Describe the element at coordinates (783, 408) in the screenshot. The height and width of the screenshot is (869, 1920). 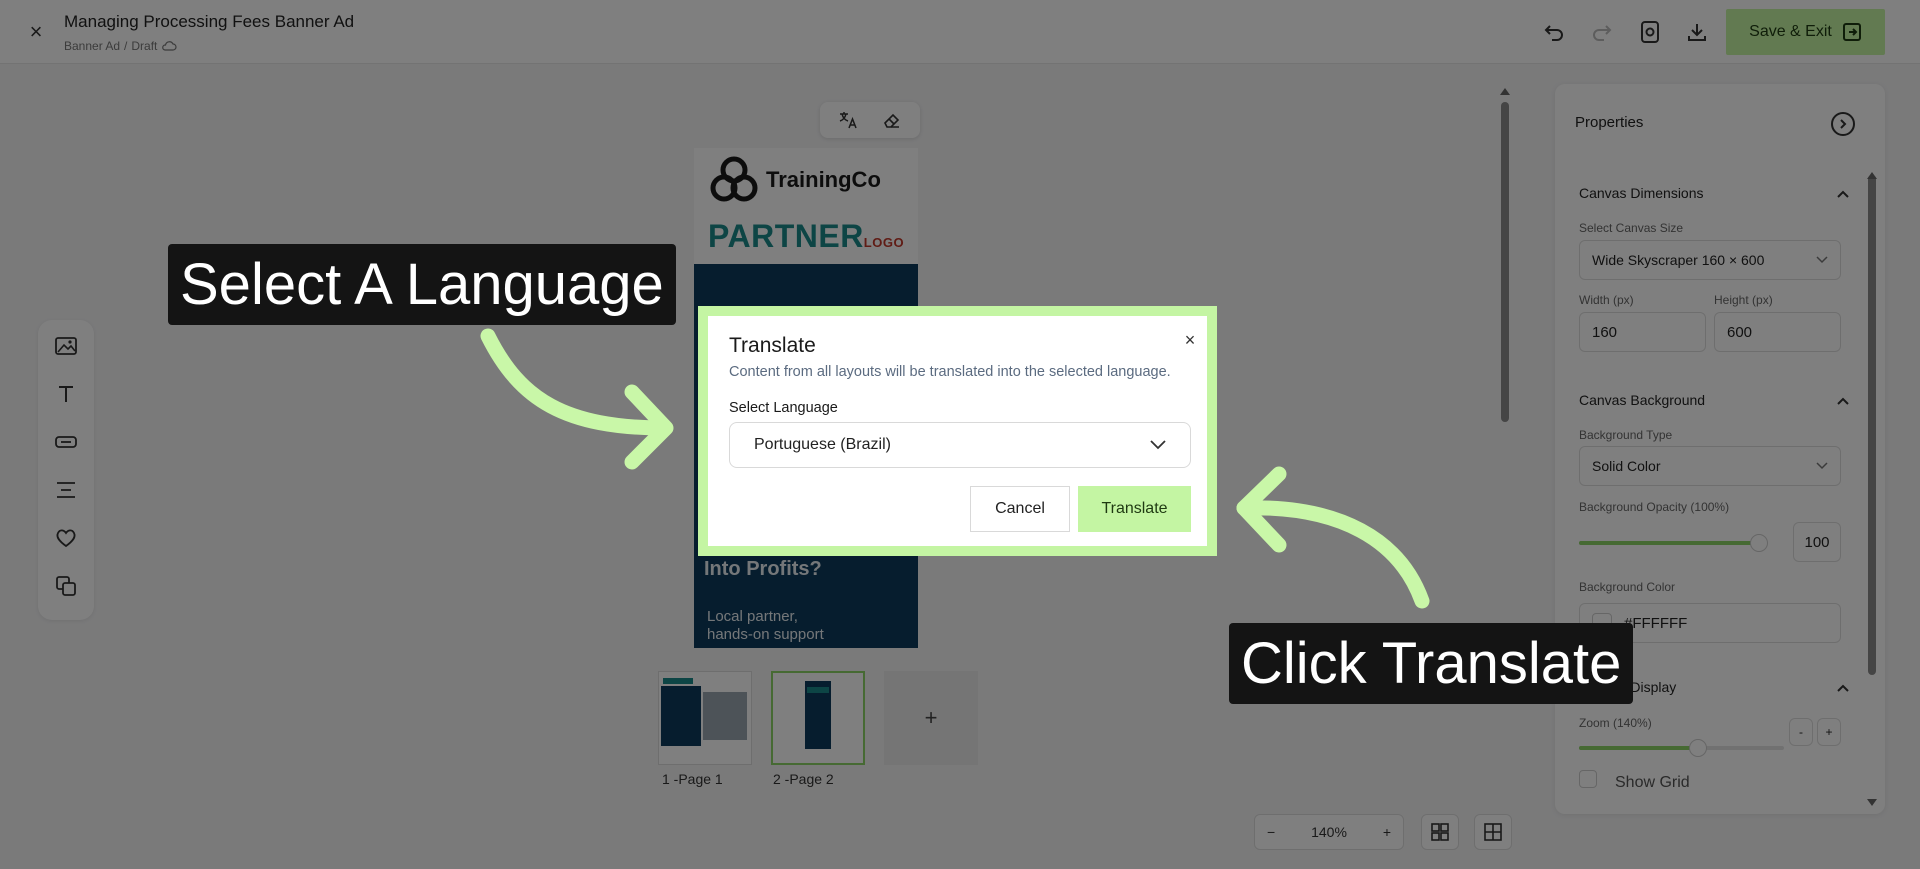
I see `select-language-label: Select Language` at that location.